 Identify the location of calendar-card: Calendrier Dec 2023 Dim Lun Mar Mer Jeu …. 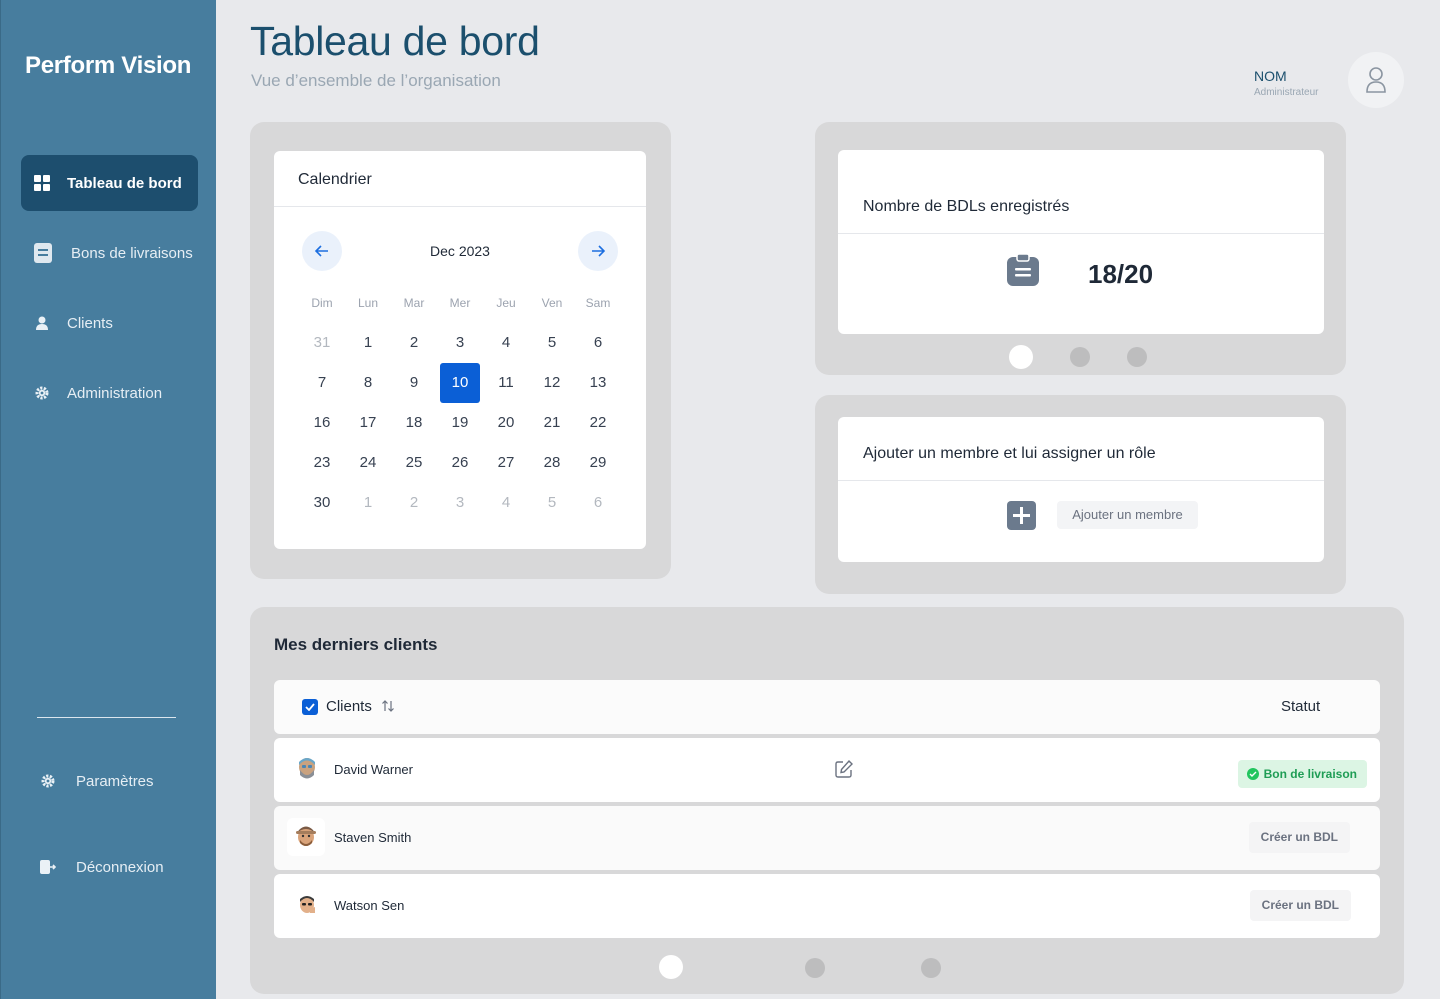
(460, 350).